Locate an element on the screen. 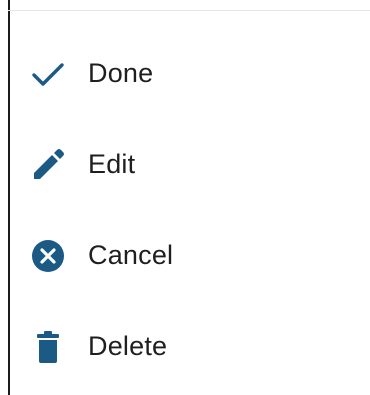 The image size is (370, 395). menu-item-label: Cancel is located at coordinates (131, 255).